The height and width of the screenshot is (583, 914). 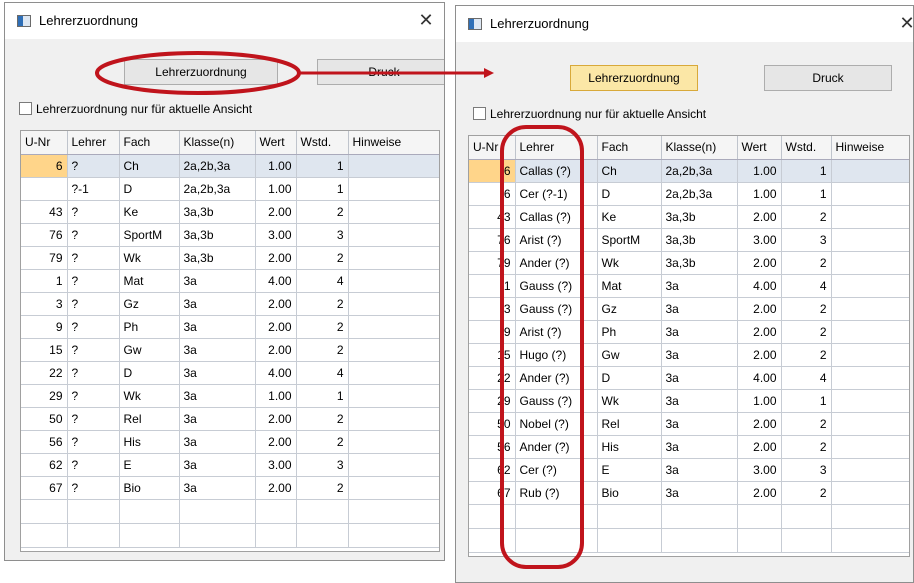 What do you see at coordinates (230, 258) in the screenshot?
I see `table-row: 79? Wk 3a,3b 2.00 2` at bounding box center [230, 258].